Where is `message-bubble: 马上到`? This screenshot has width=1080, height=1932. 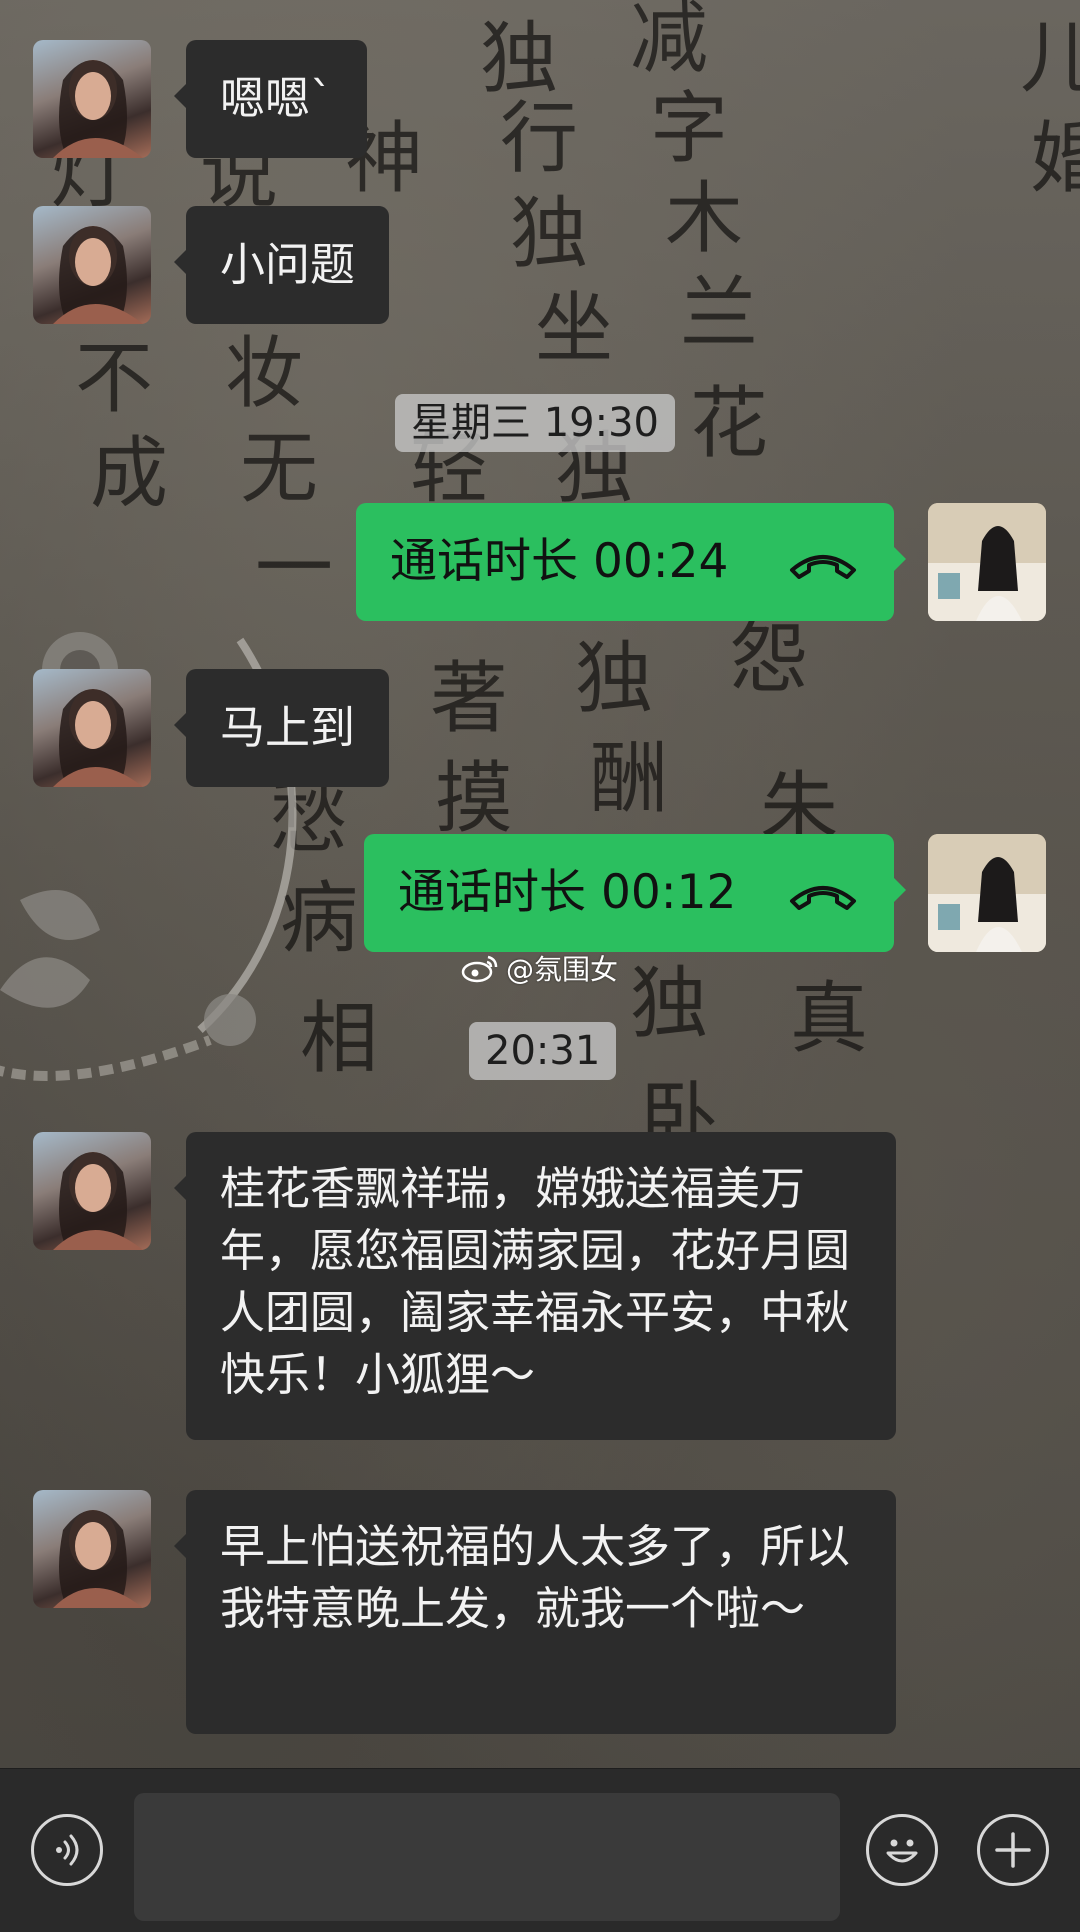
message-bubble: 马上到 is located at coordinates (281, 728).